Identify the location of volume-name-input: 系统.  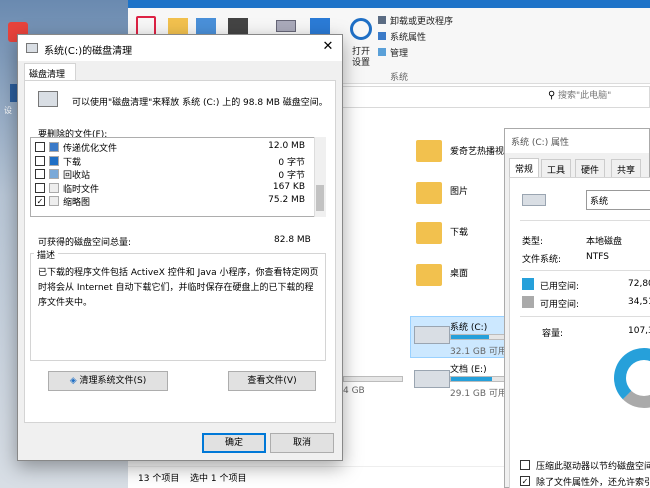
(618, 200).